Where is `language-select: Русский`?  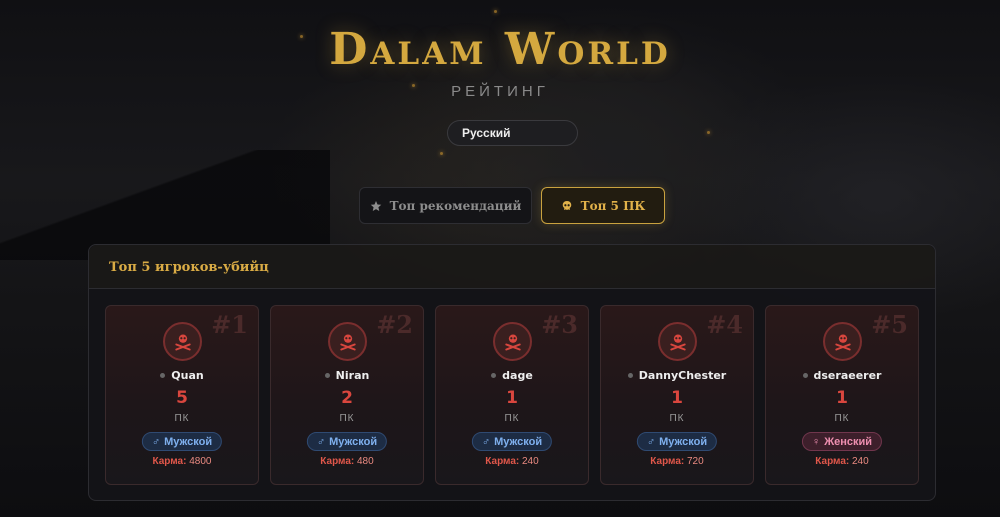 language-select: Русский is located at coordinates (512, 133).